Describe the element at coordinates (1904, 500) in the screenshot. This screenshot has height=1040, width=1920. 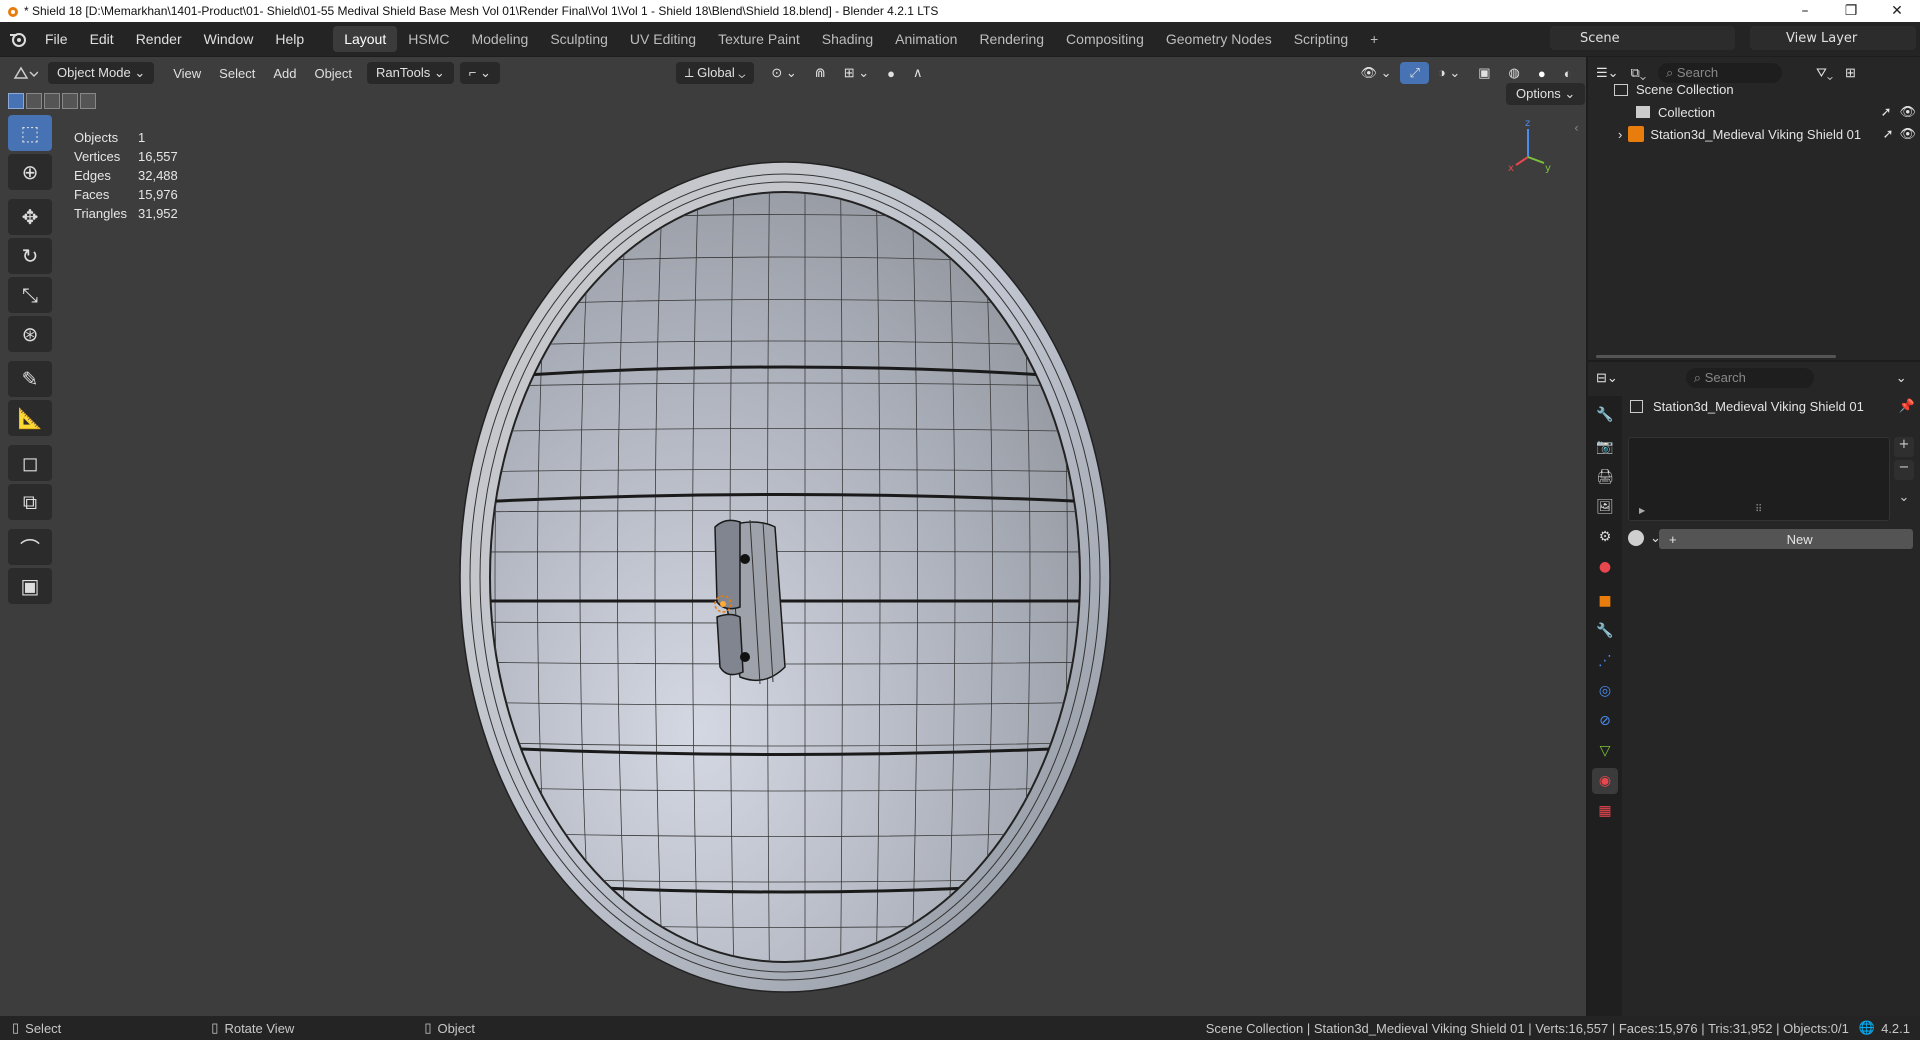
I see `material-specials-icon: ⌄` at that location.